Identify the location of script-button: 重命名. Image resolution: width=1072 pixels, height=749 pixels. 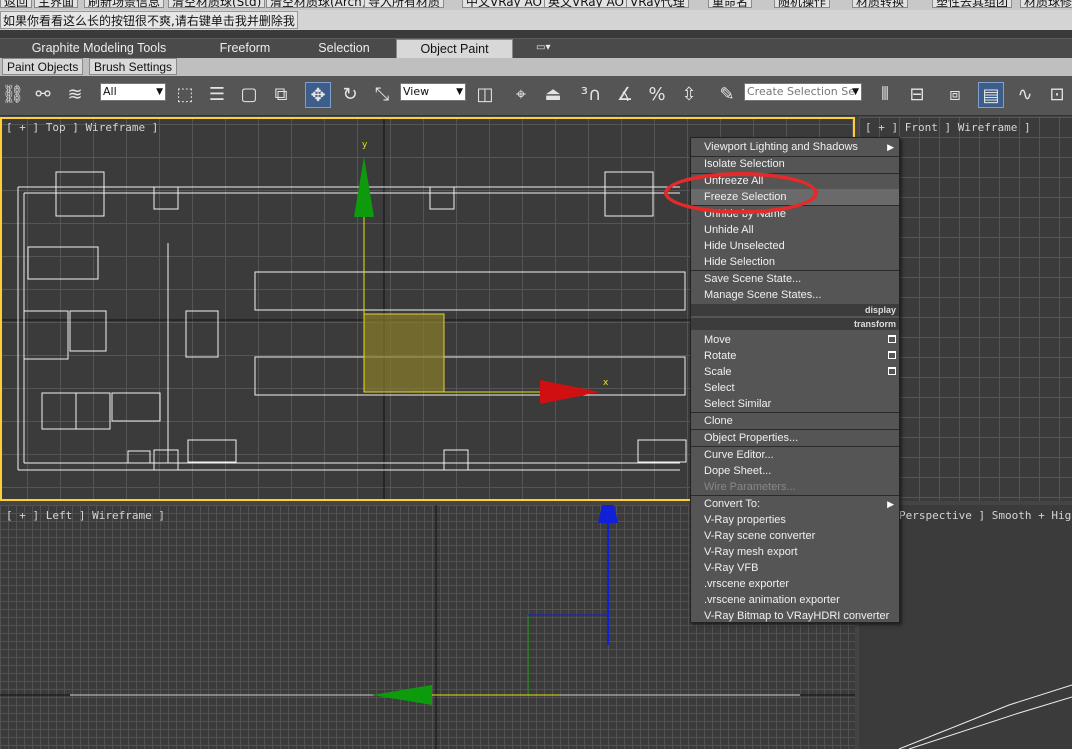
(730, 4).